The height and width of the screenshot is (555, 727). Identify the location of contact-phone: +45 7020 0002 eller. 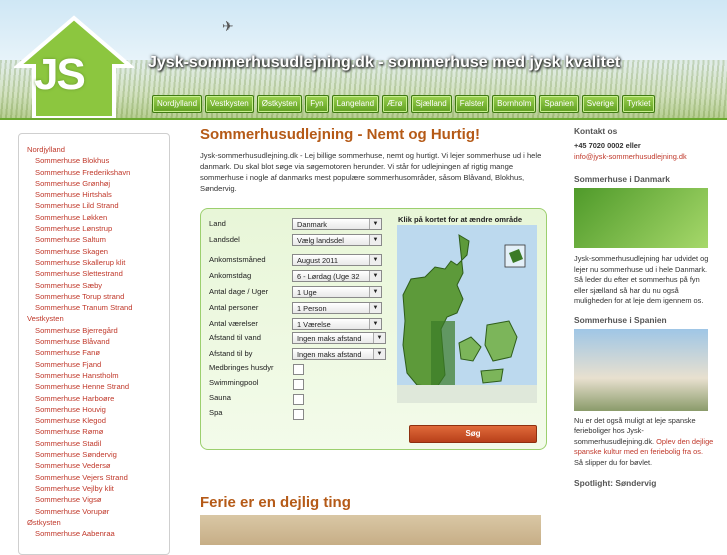
(607, 145).